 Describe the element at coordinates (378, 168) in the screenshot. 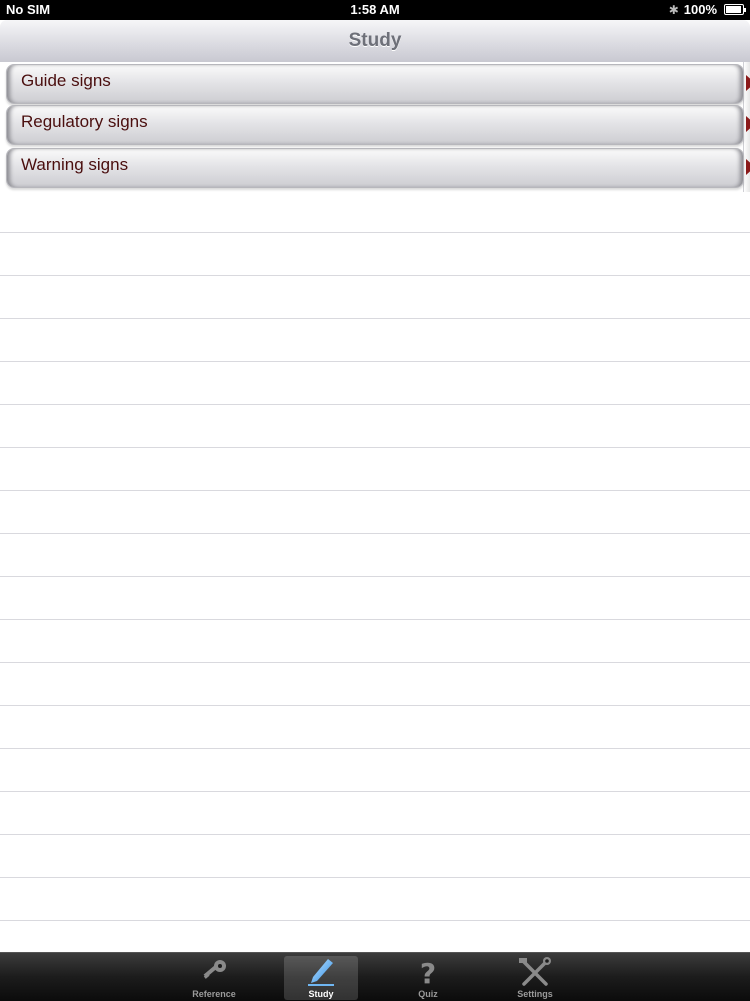

I see `list-item-warning-signs: Warning signs` at that location.